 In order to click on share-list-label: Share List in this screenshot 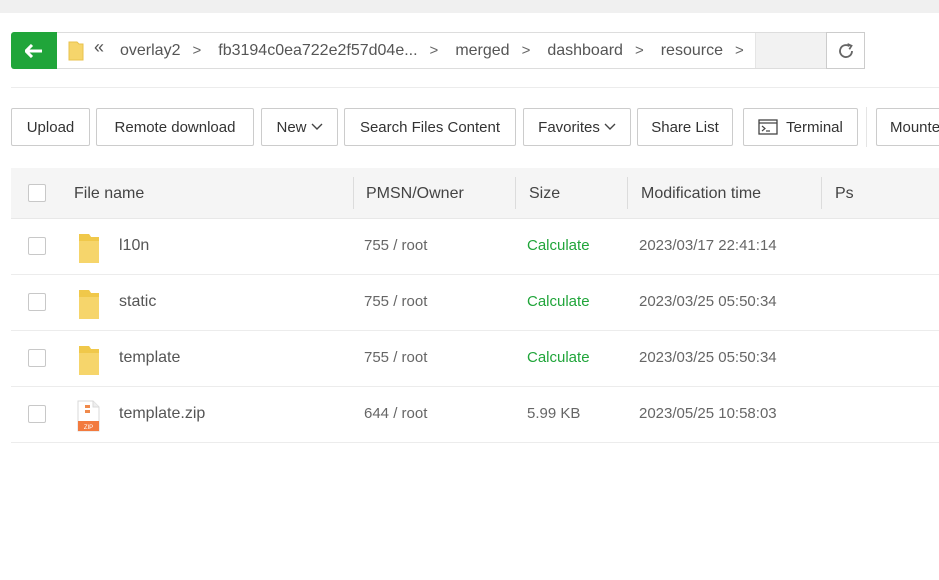, I will do `click(685, 127)`.